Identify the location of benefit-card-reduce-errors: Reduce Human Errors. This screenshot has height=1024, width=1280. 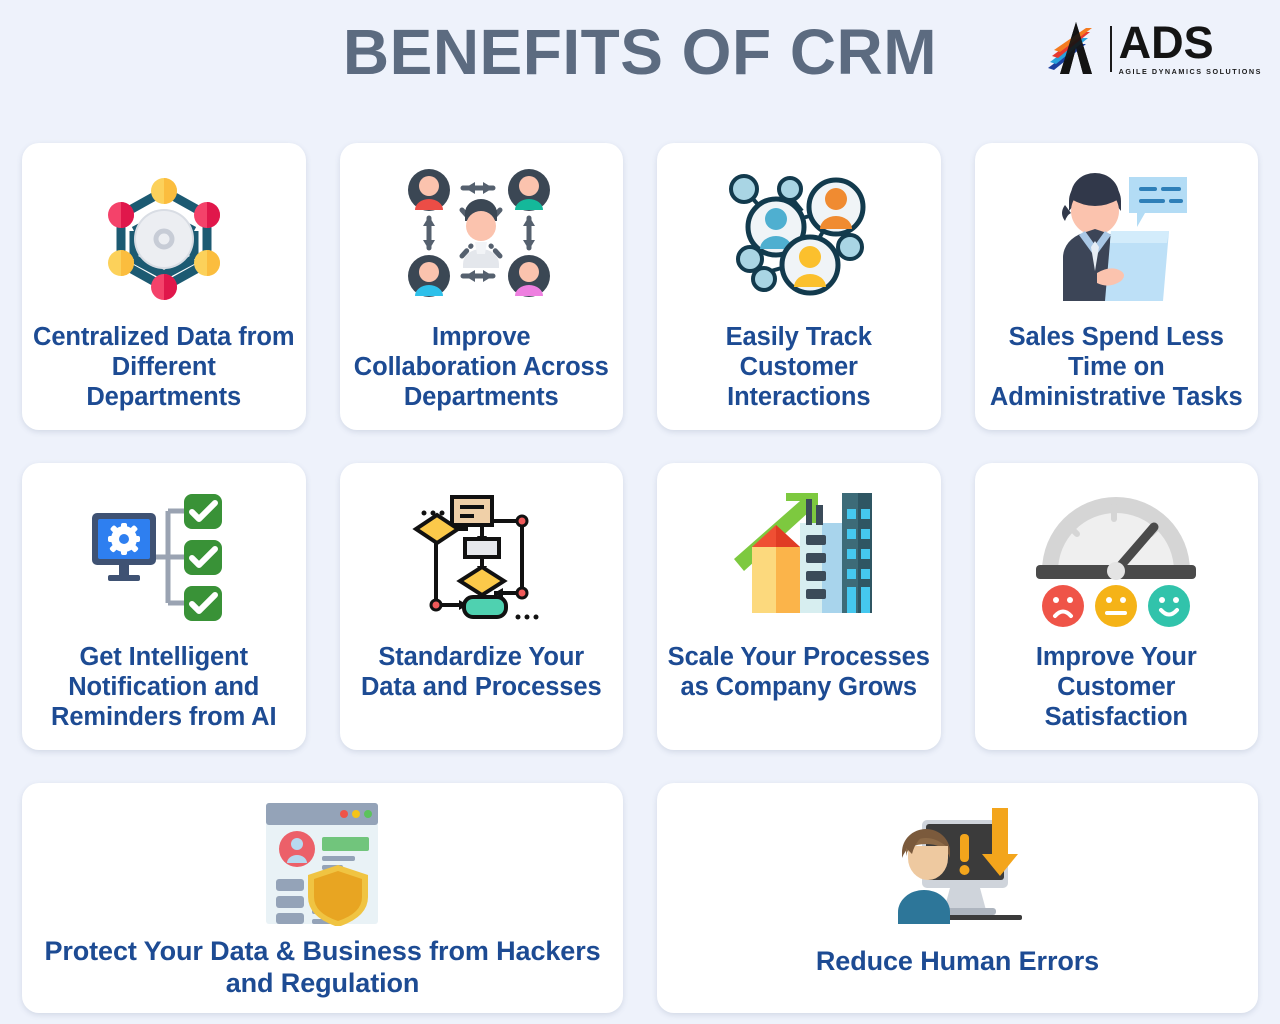
(957, 898).